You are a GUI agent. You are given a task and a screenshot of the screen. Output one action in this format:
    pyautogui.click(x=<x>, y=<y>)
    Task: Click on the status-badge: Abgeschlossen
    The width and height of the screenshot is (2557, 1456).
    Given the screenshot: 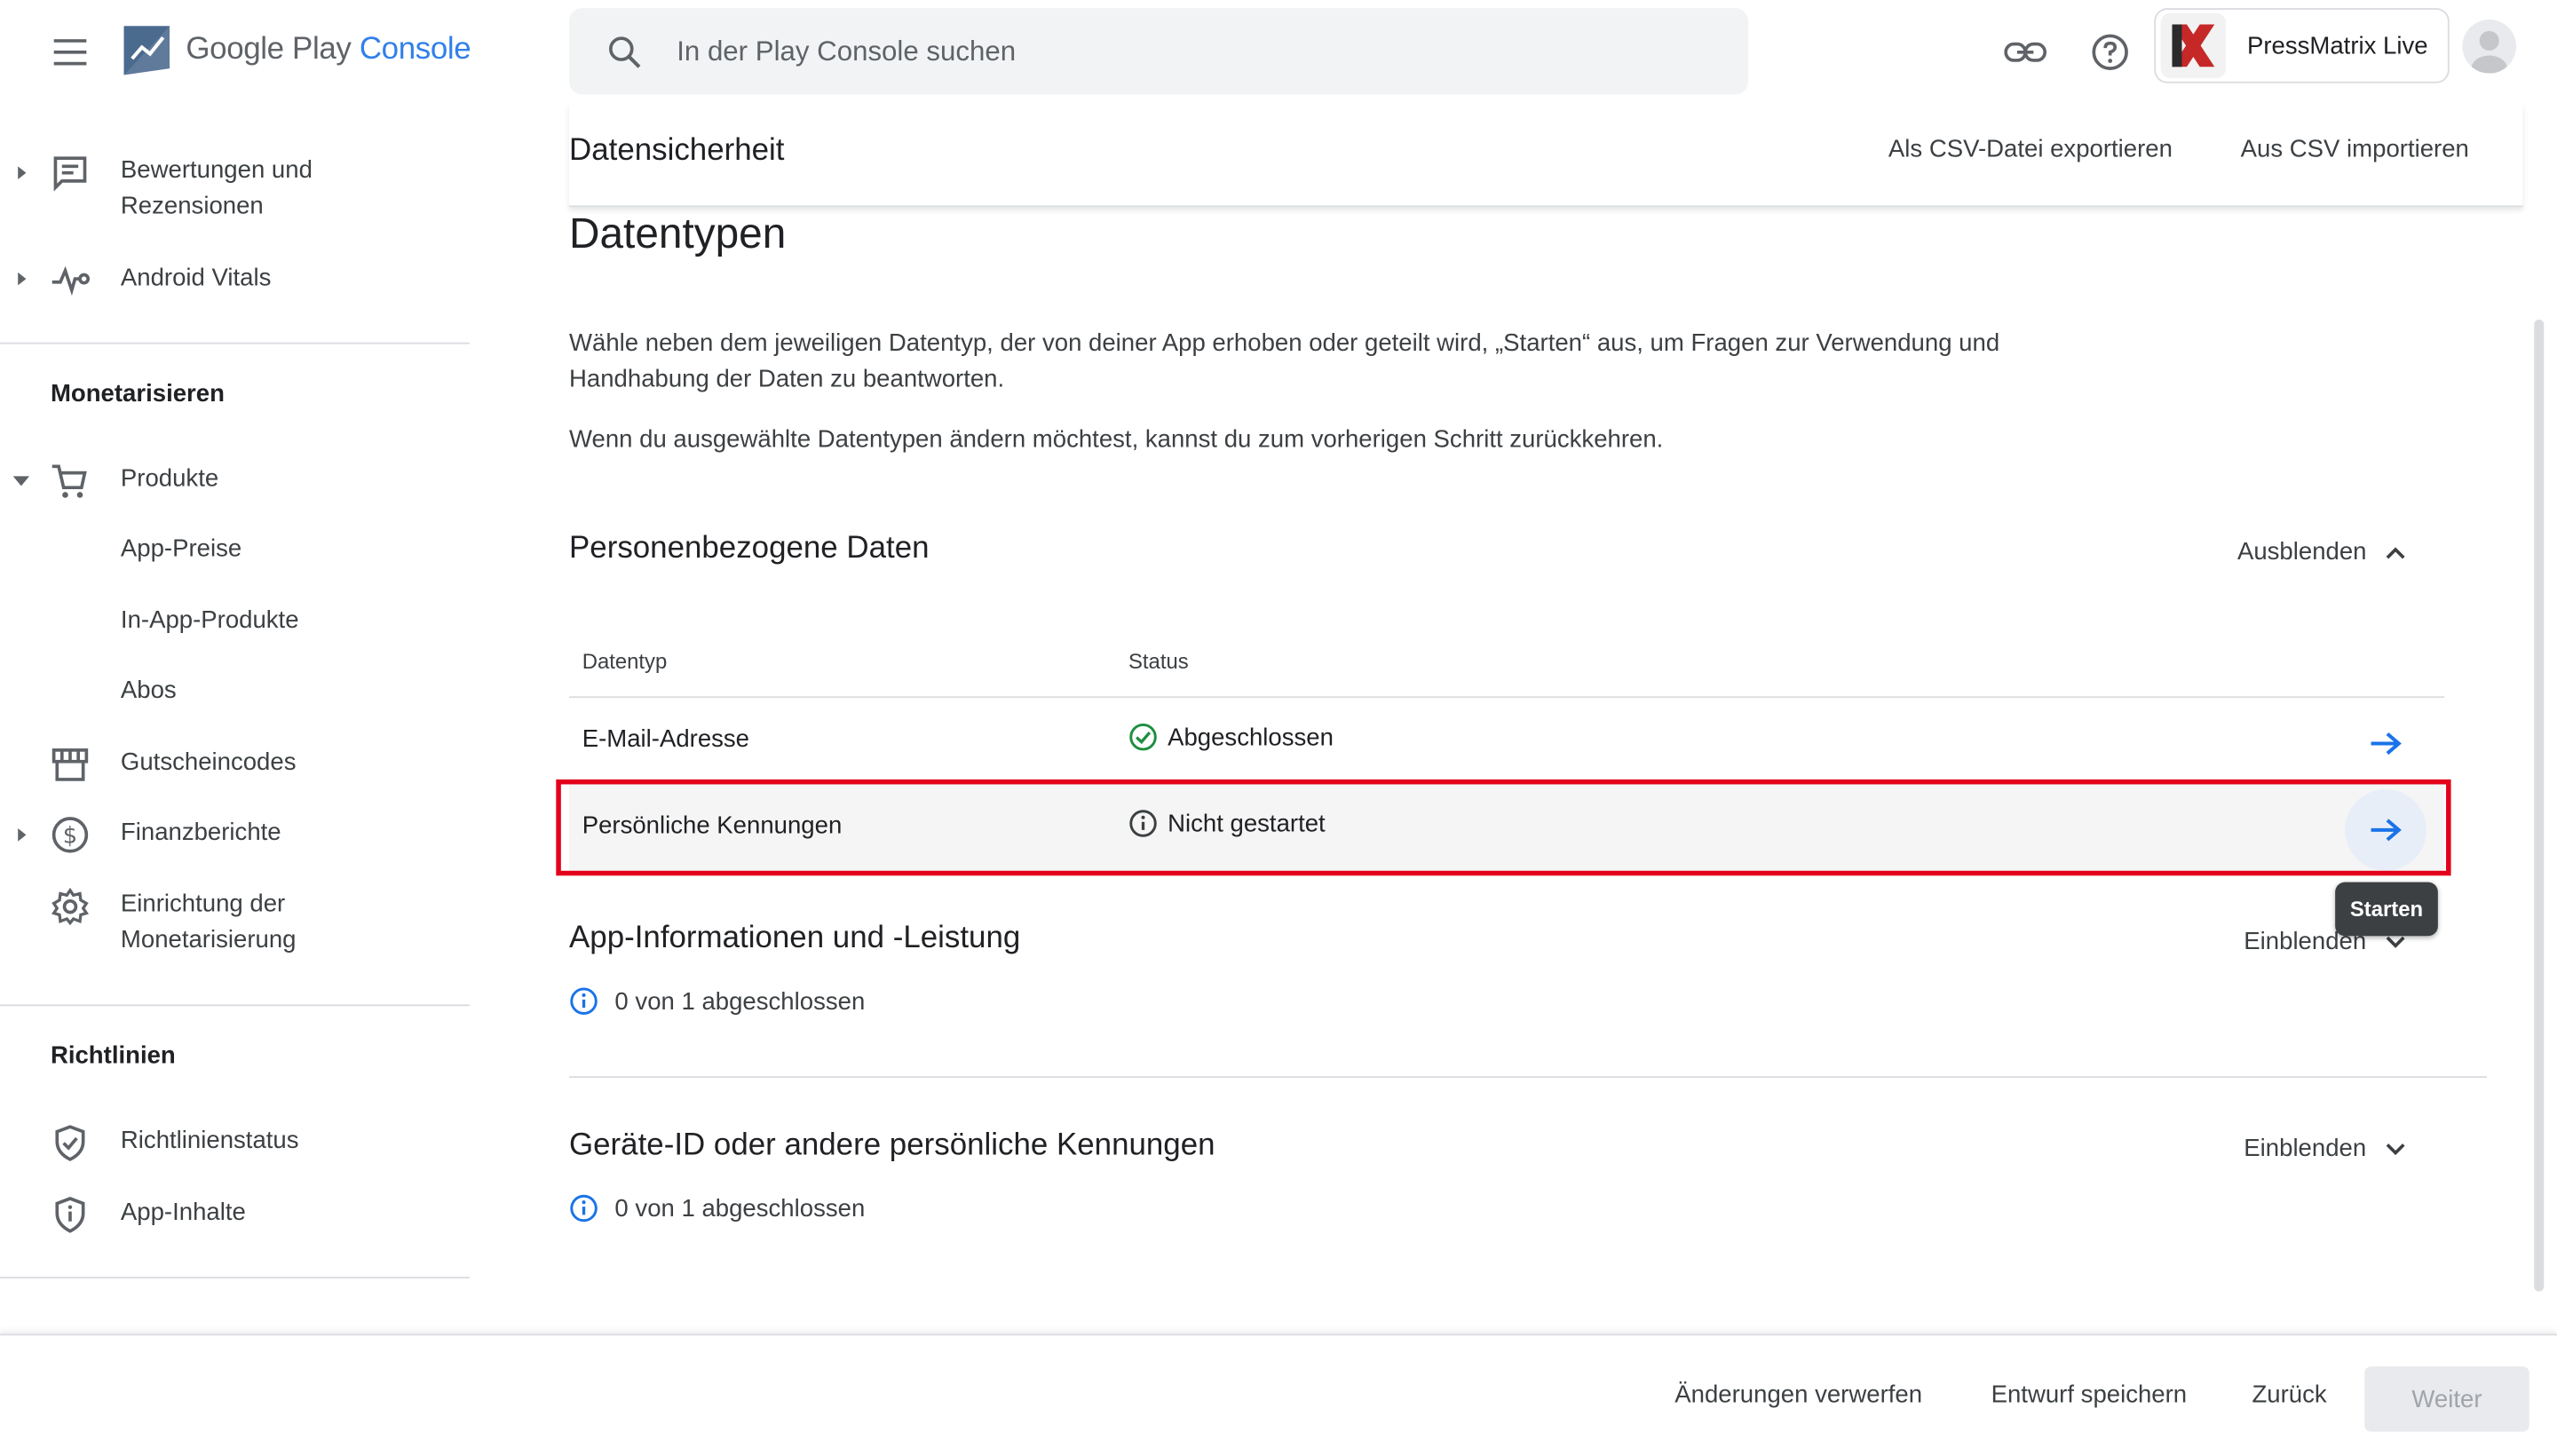 What is the action you would take?
    pyautogui.click(x=1231, y=737)
    